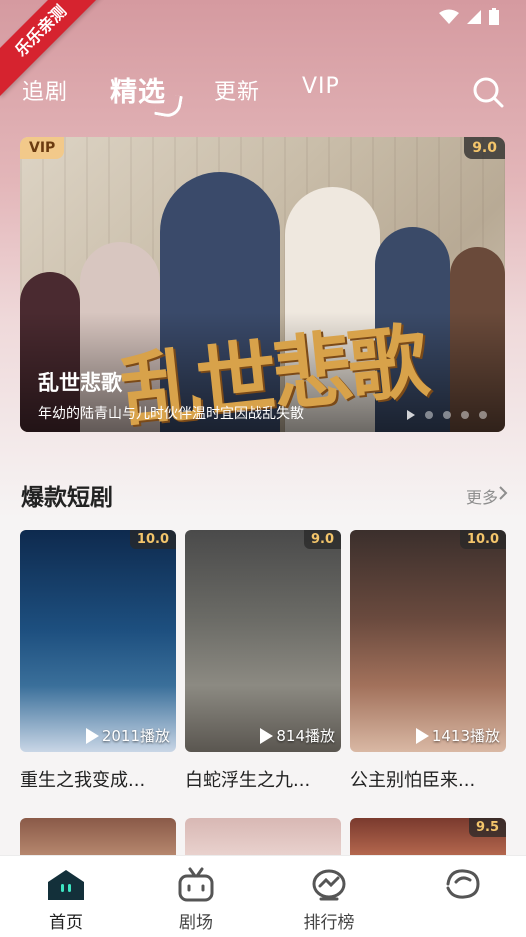 This screenshot has height=937, width=526. What do you see at coordinates (487, 827) in the screenshot?
I see `poster-score-badge: 9.5` at bounding box center [487, 827].